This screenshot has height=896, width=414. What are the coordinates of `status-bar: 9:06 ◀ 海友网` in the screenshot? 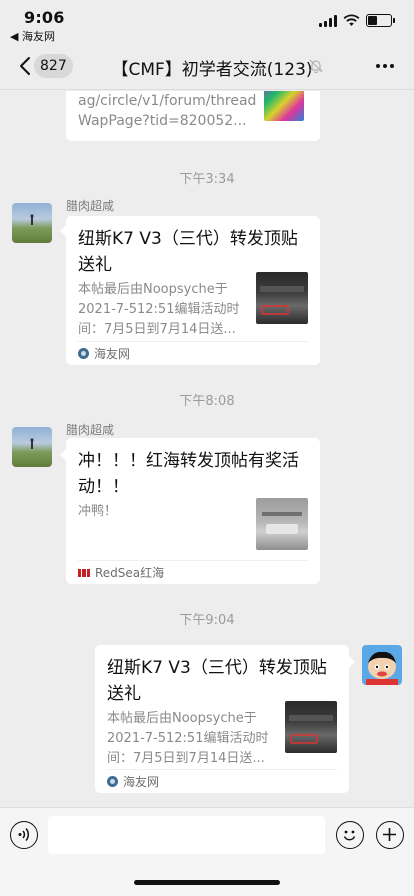 It's located at (207, 22).